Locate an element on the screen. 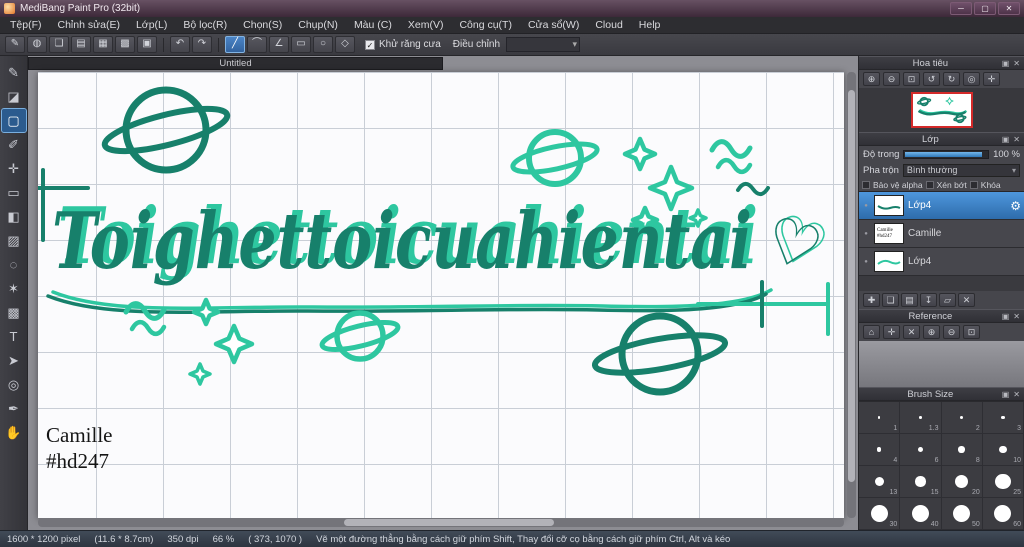 This screenshot has height=547, width=1024. clipping-checkbox is located at coordinates (929, 184).